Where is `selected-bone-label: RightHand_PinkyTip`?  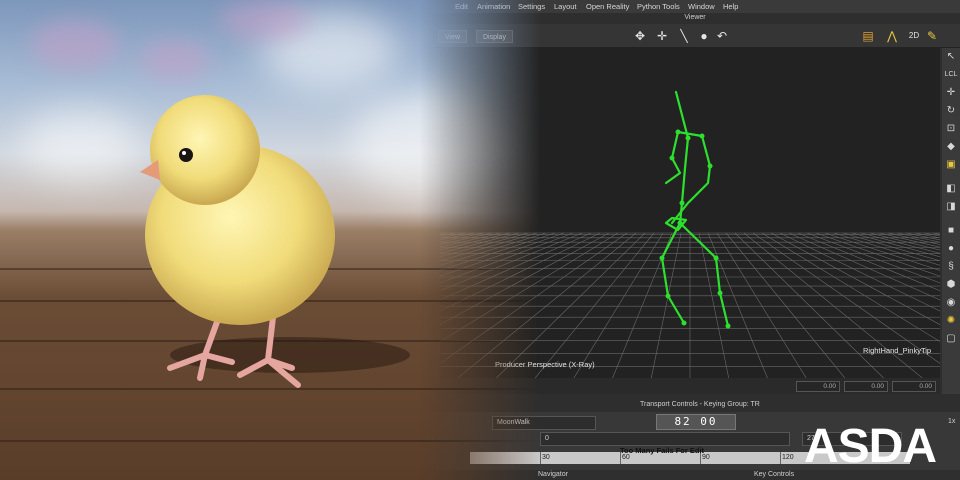 selected-bone-label: RightHand_PinkyTip is located at coordinates (897, 350).